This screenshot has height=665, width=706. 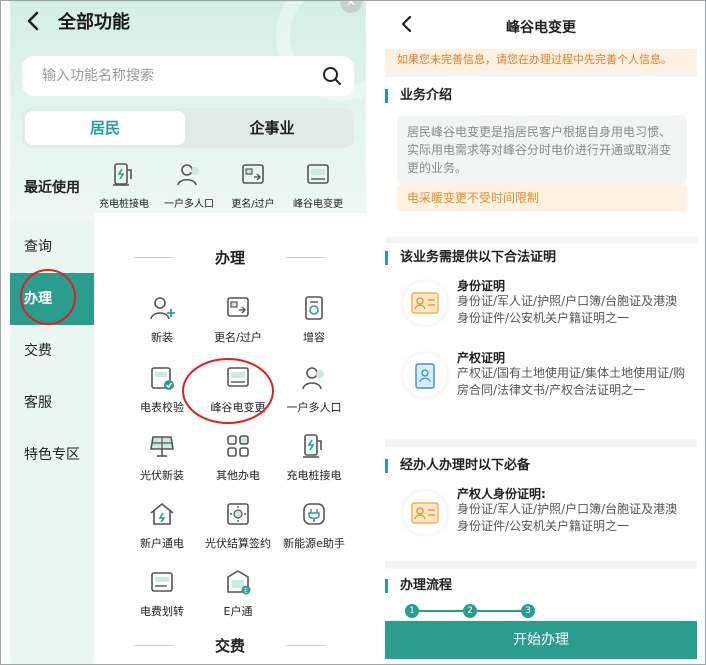 I want to click on function-e-account: E E户通, so click(x=238, y=593).